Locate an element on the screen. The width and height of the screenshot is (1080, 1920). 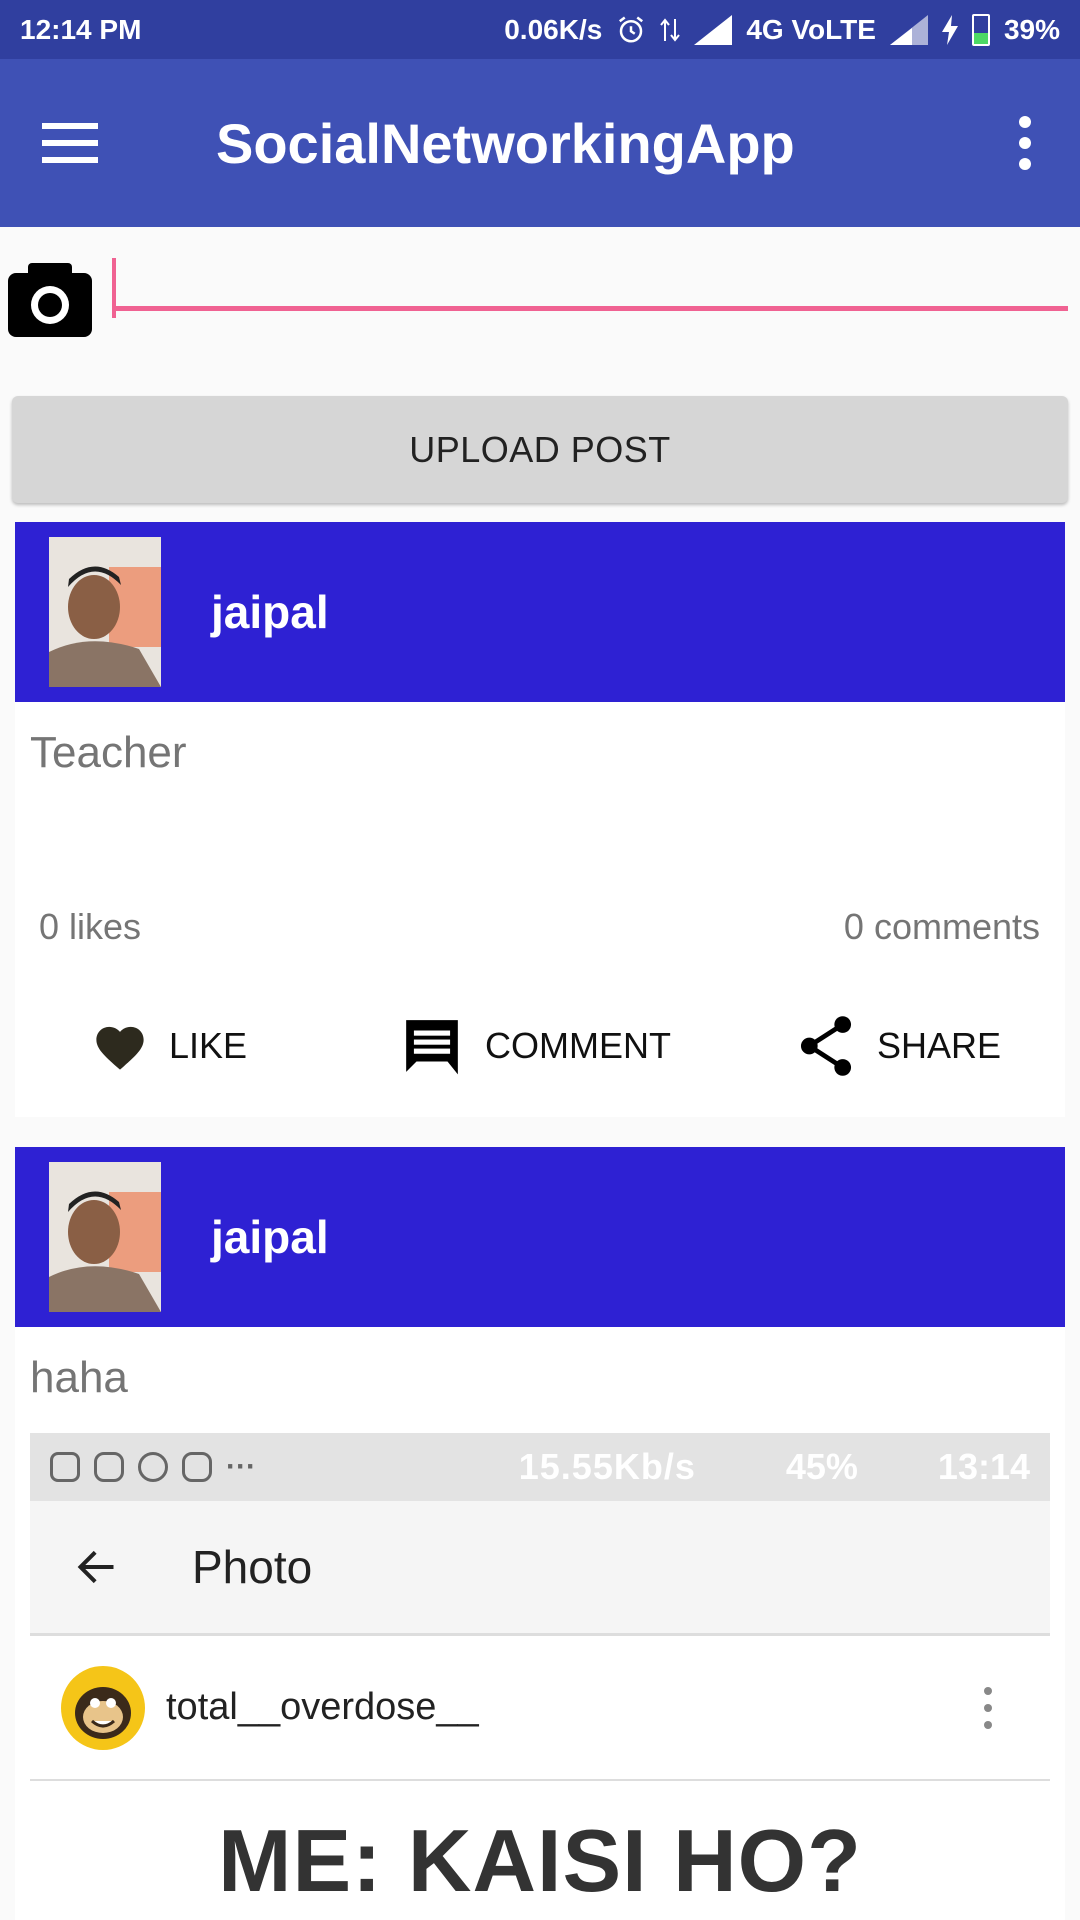
alarm-icon is located at coordinates (631, 30).